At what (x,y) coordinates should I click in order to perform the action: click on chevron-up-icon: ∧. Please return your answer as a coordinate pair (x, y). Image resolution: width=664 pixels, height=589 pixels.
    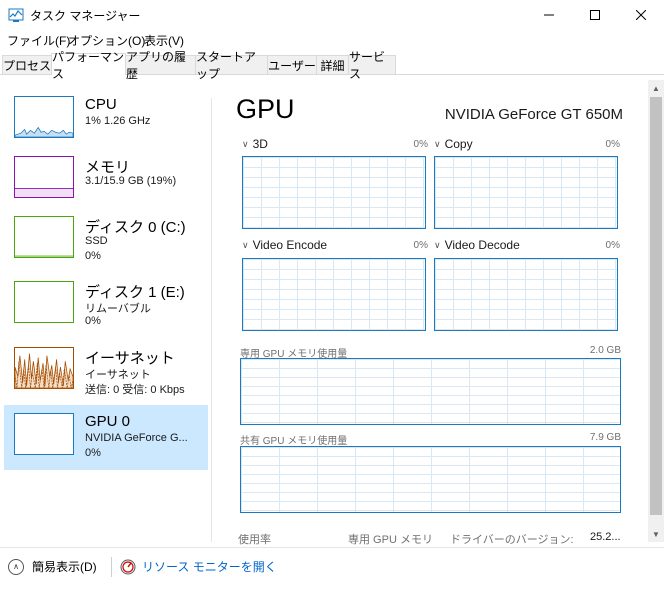
    Looking at the image, I should click on (16, 566).